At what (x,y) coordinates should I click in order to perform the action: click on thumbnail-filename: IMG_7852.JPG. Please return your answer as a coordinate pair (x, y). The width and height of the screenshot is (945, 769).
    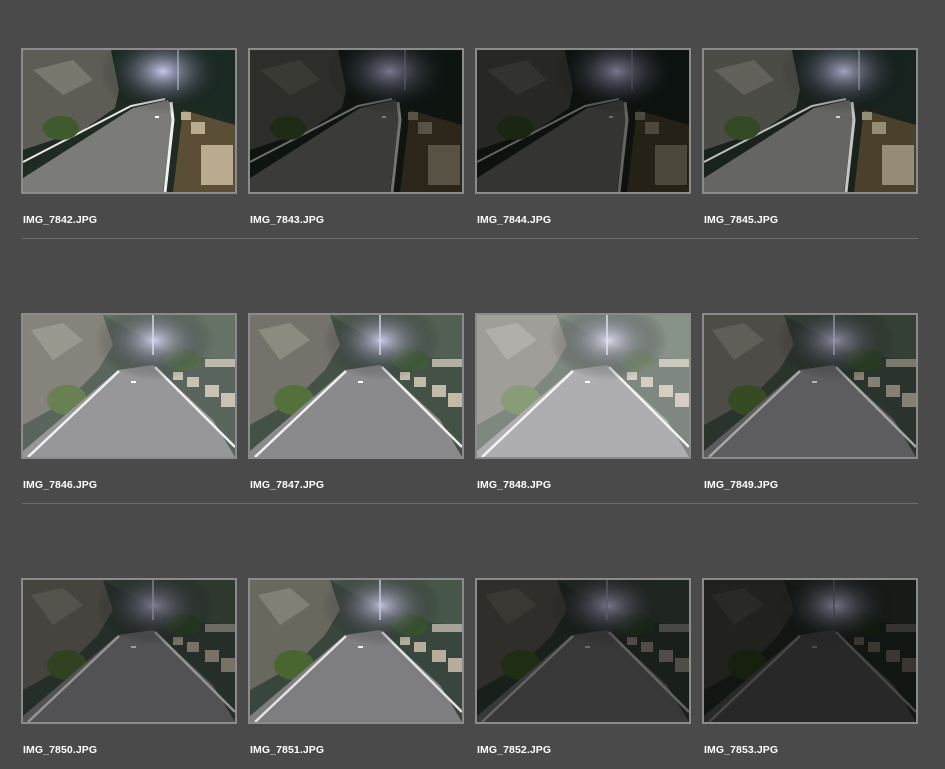
    Looking at the image, I should click on (514, 750).